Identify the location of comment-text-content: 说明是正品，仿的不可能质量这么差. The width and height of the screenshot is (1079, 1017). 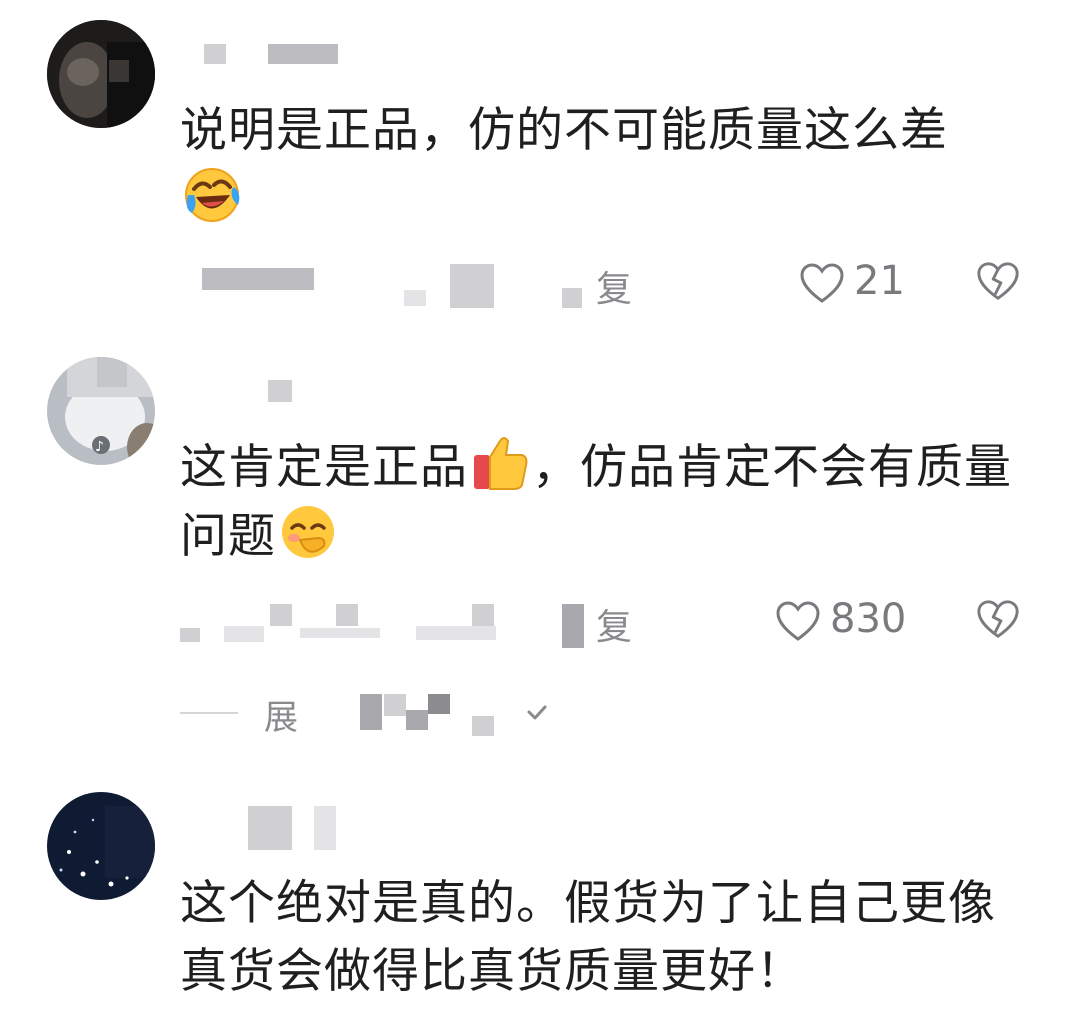
(564, 130).